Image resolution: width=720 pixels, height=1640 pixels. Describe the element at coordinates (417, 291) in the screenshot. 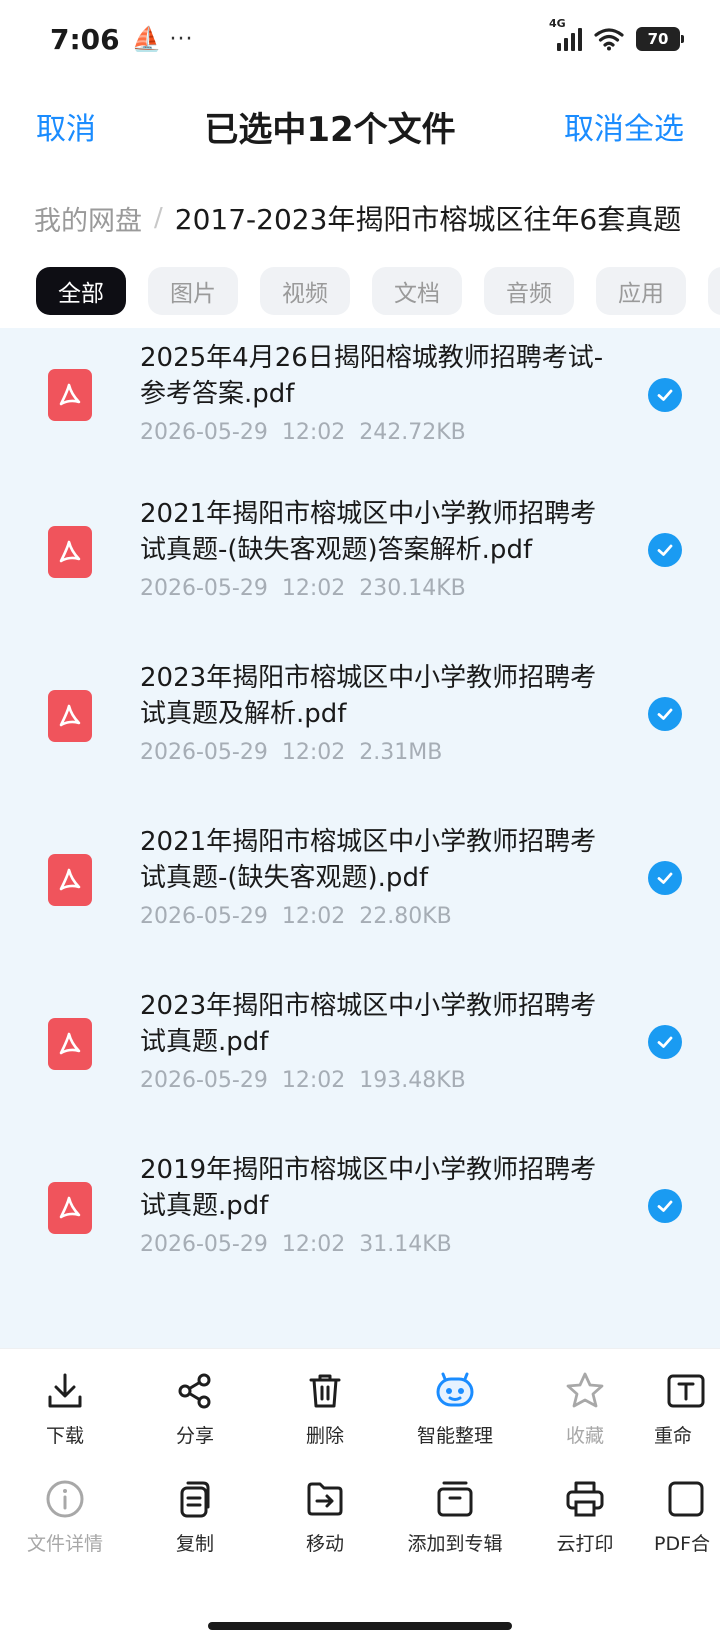

I see `filter-documents: 文档` at that location.